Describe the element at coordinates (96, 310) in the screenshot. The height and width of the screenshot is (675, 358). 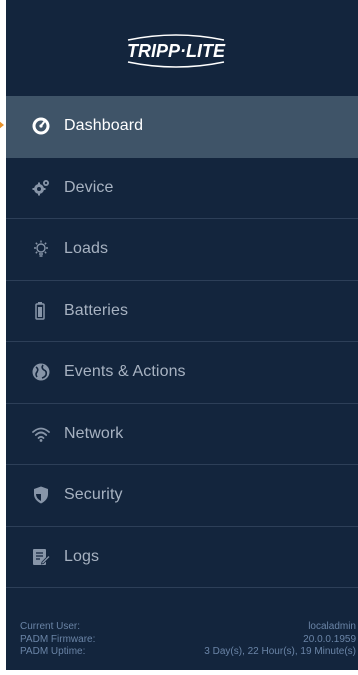
I see `menu-item-label: Batteries` at that location.